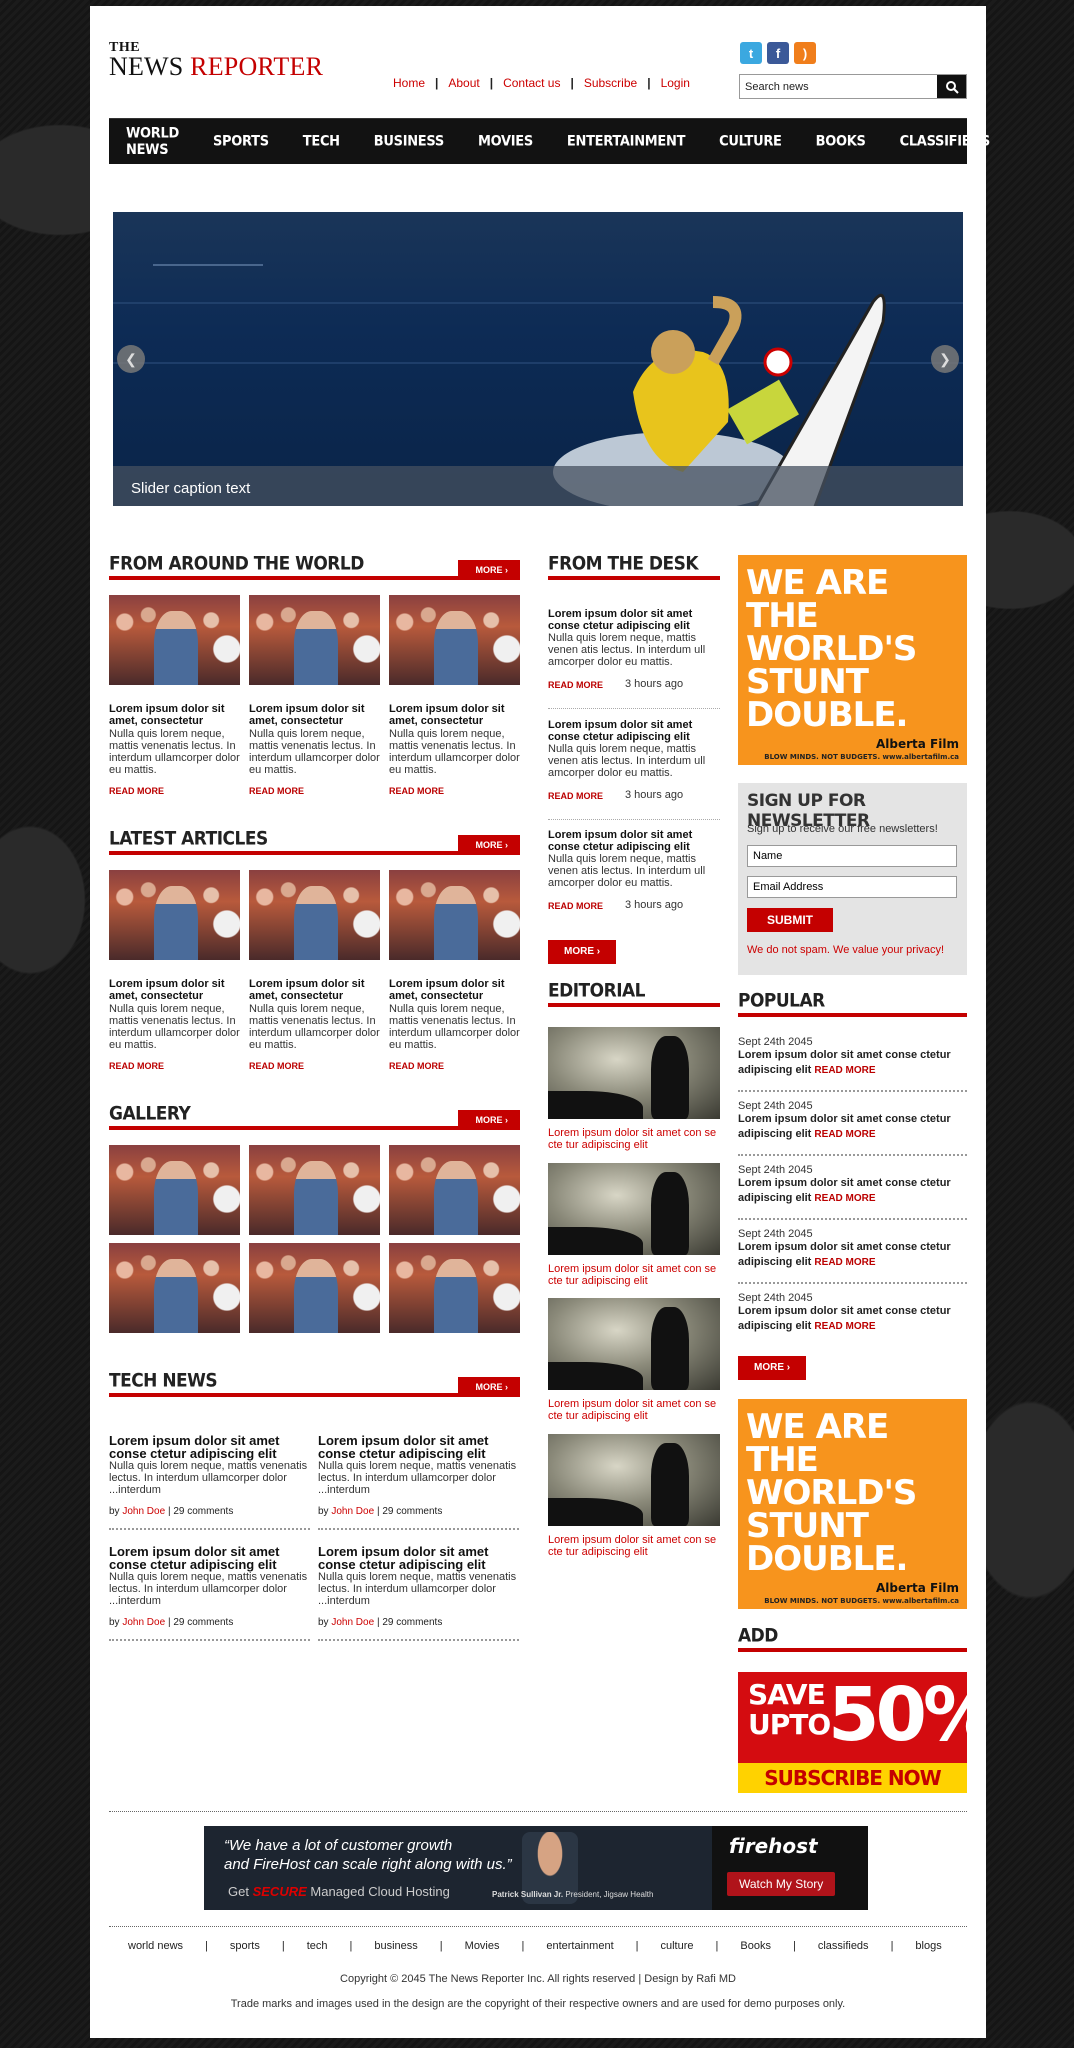 The width and height of the screenshot is (1074, 2048). Describe the element at coordinates (805, 53) in the screenshot. I see `rss-icon: )` at that location.